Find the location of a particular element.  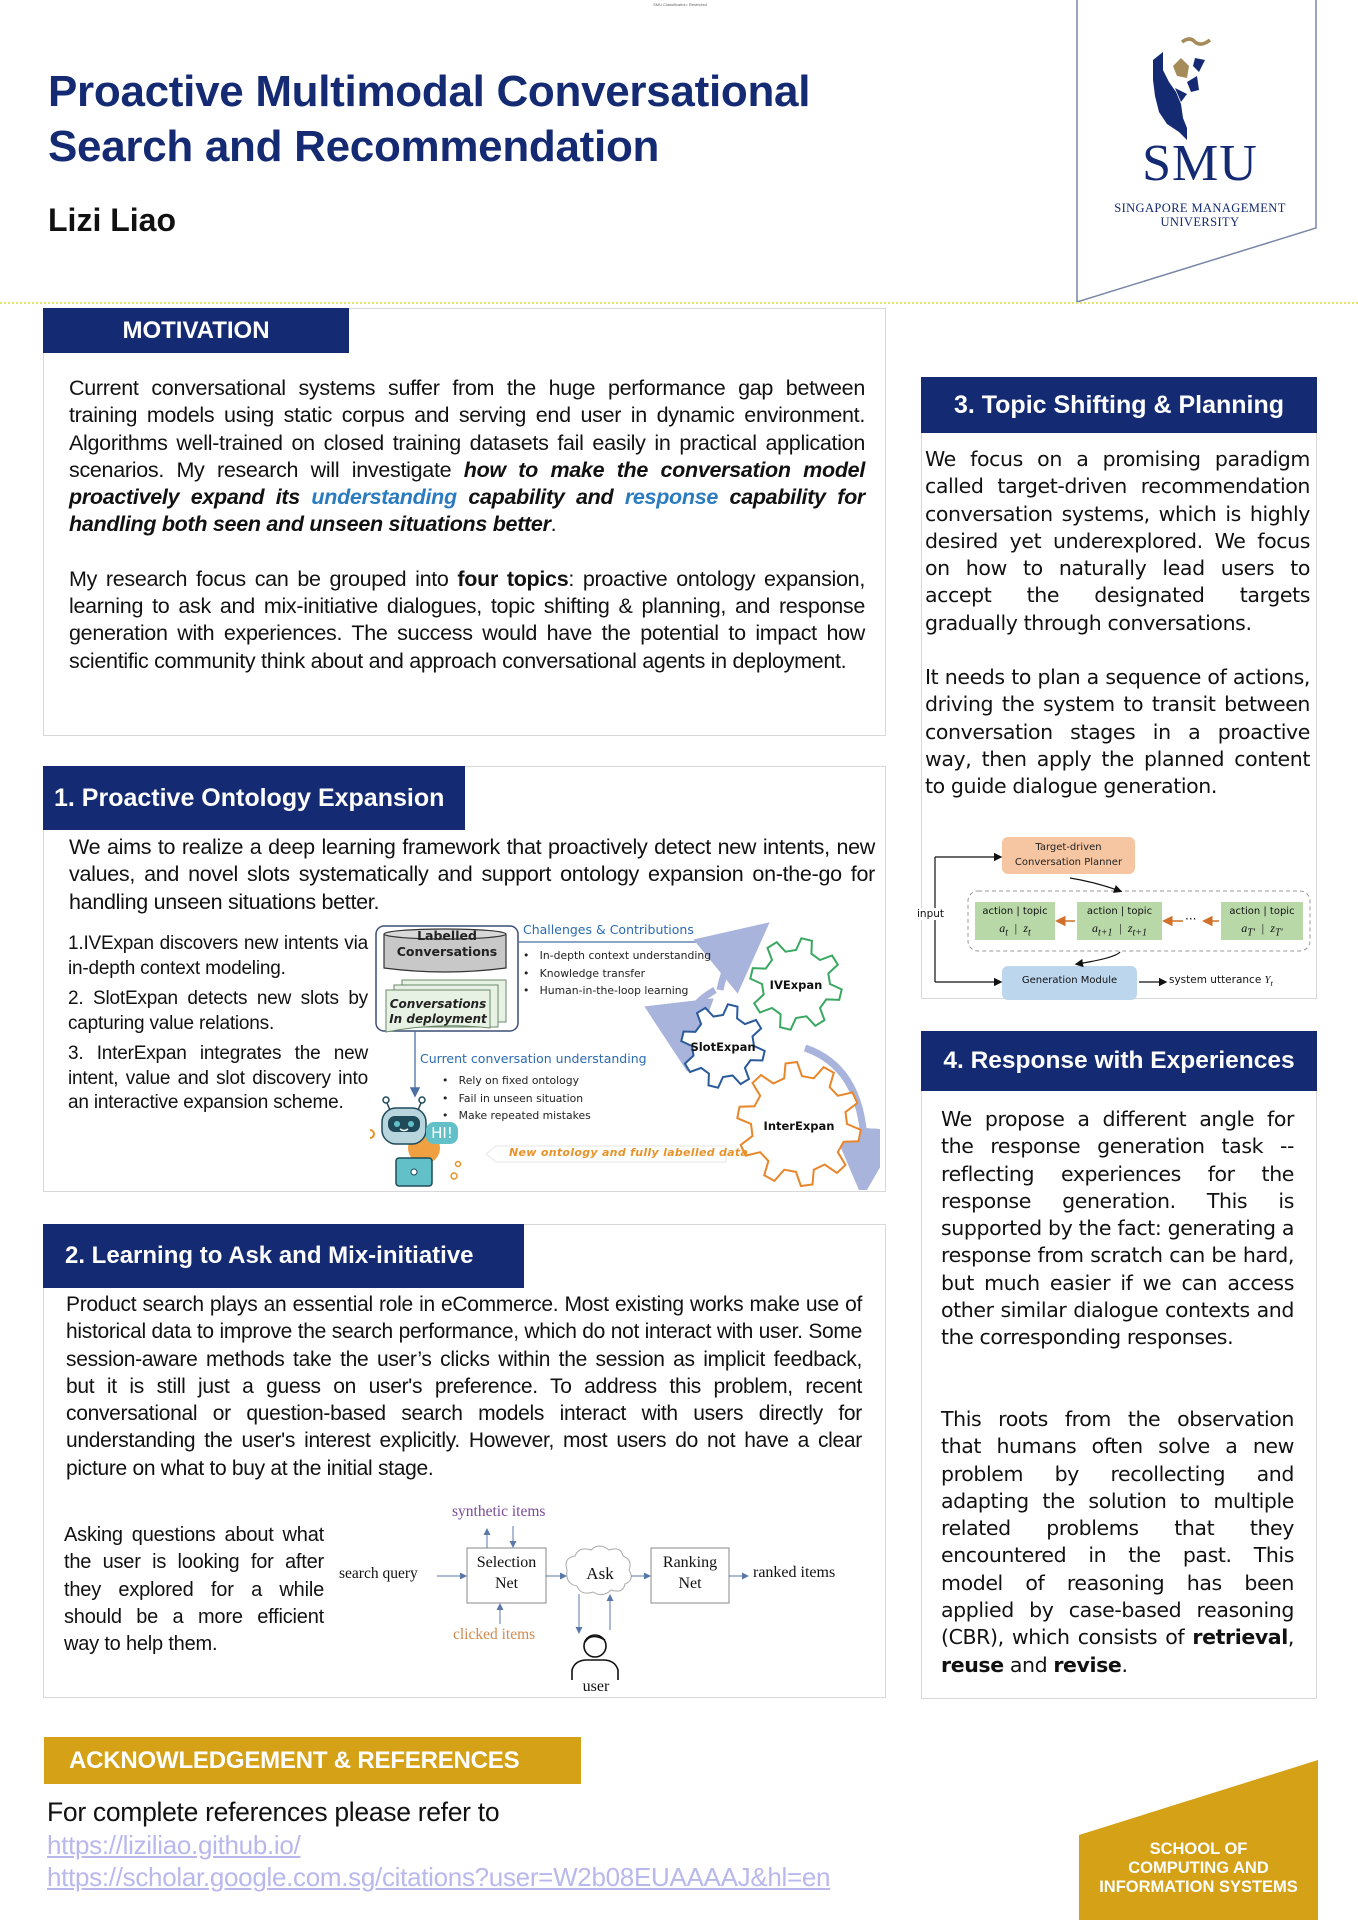

action-subscript: t+1 is located at coordinates (1105, 933).